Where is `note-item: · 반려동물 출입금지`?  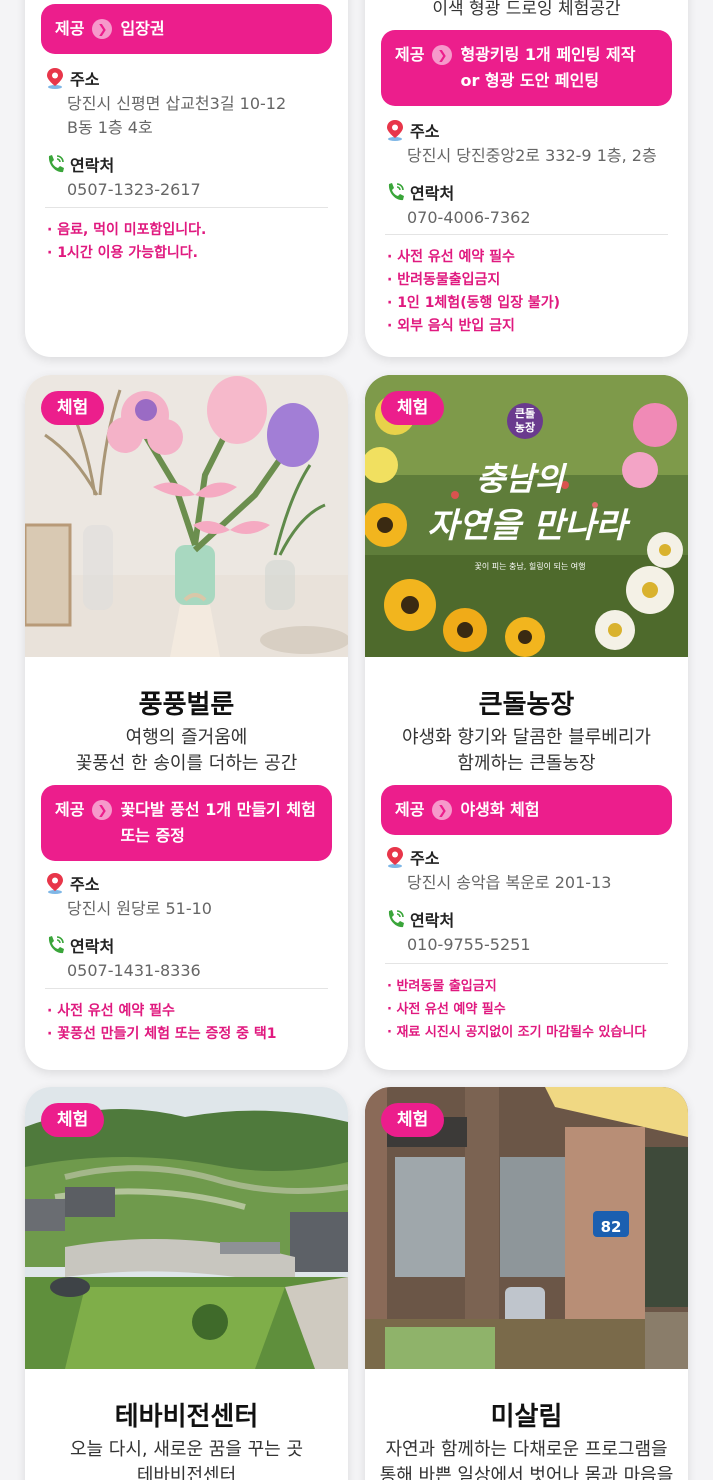
note-item: · 반려동물 출입금지 is located at coordinates (442, 986).